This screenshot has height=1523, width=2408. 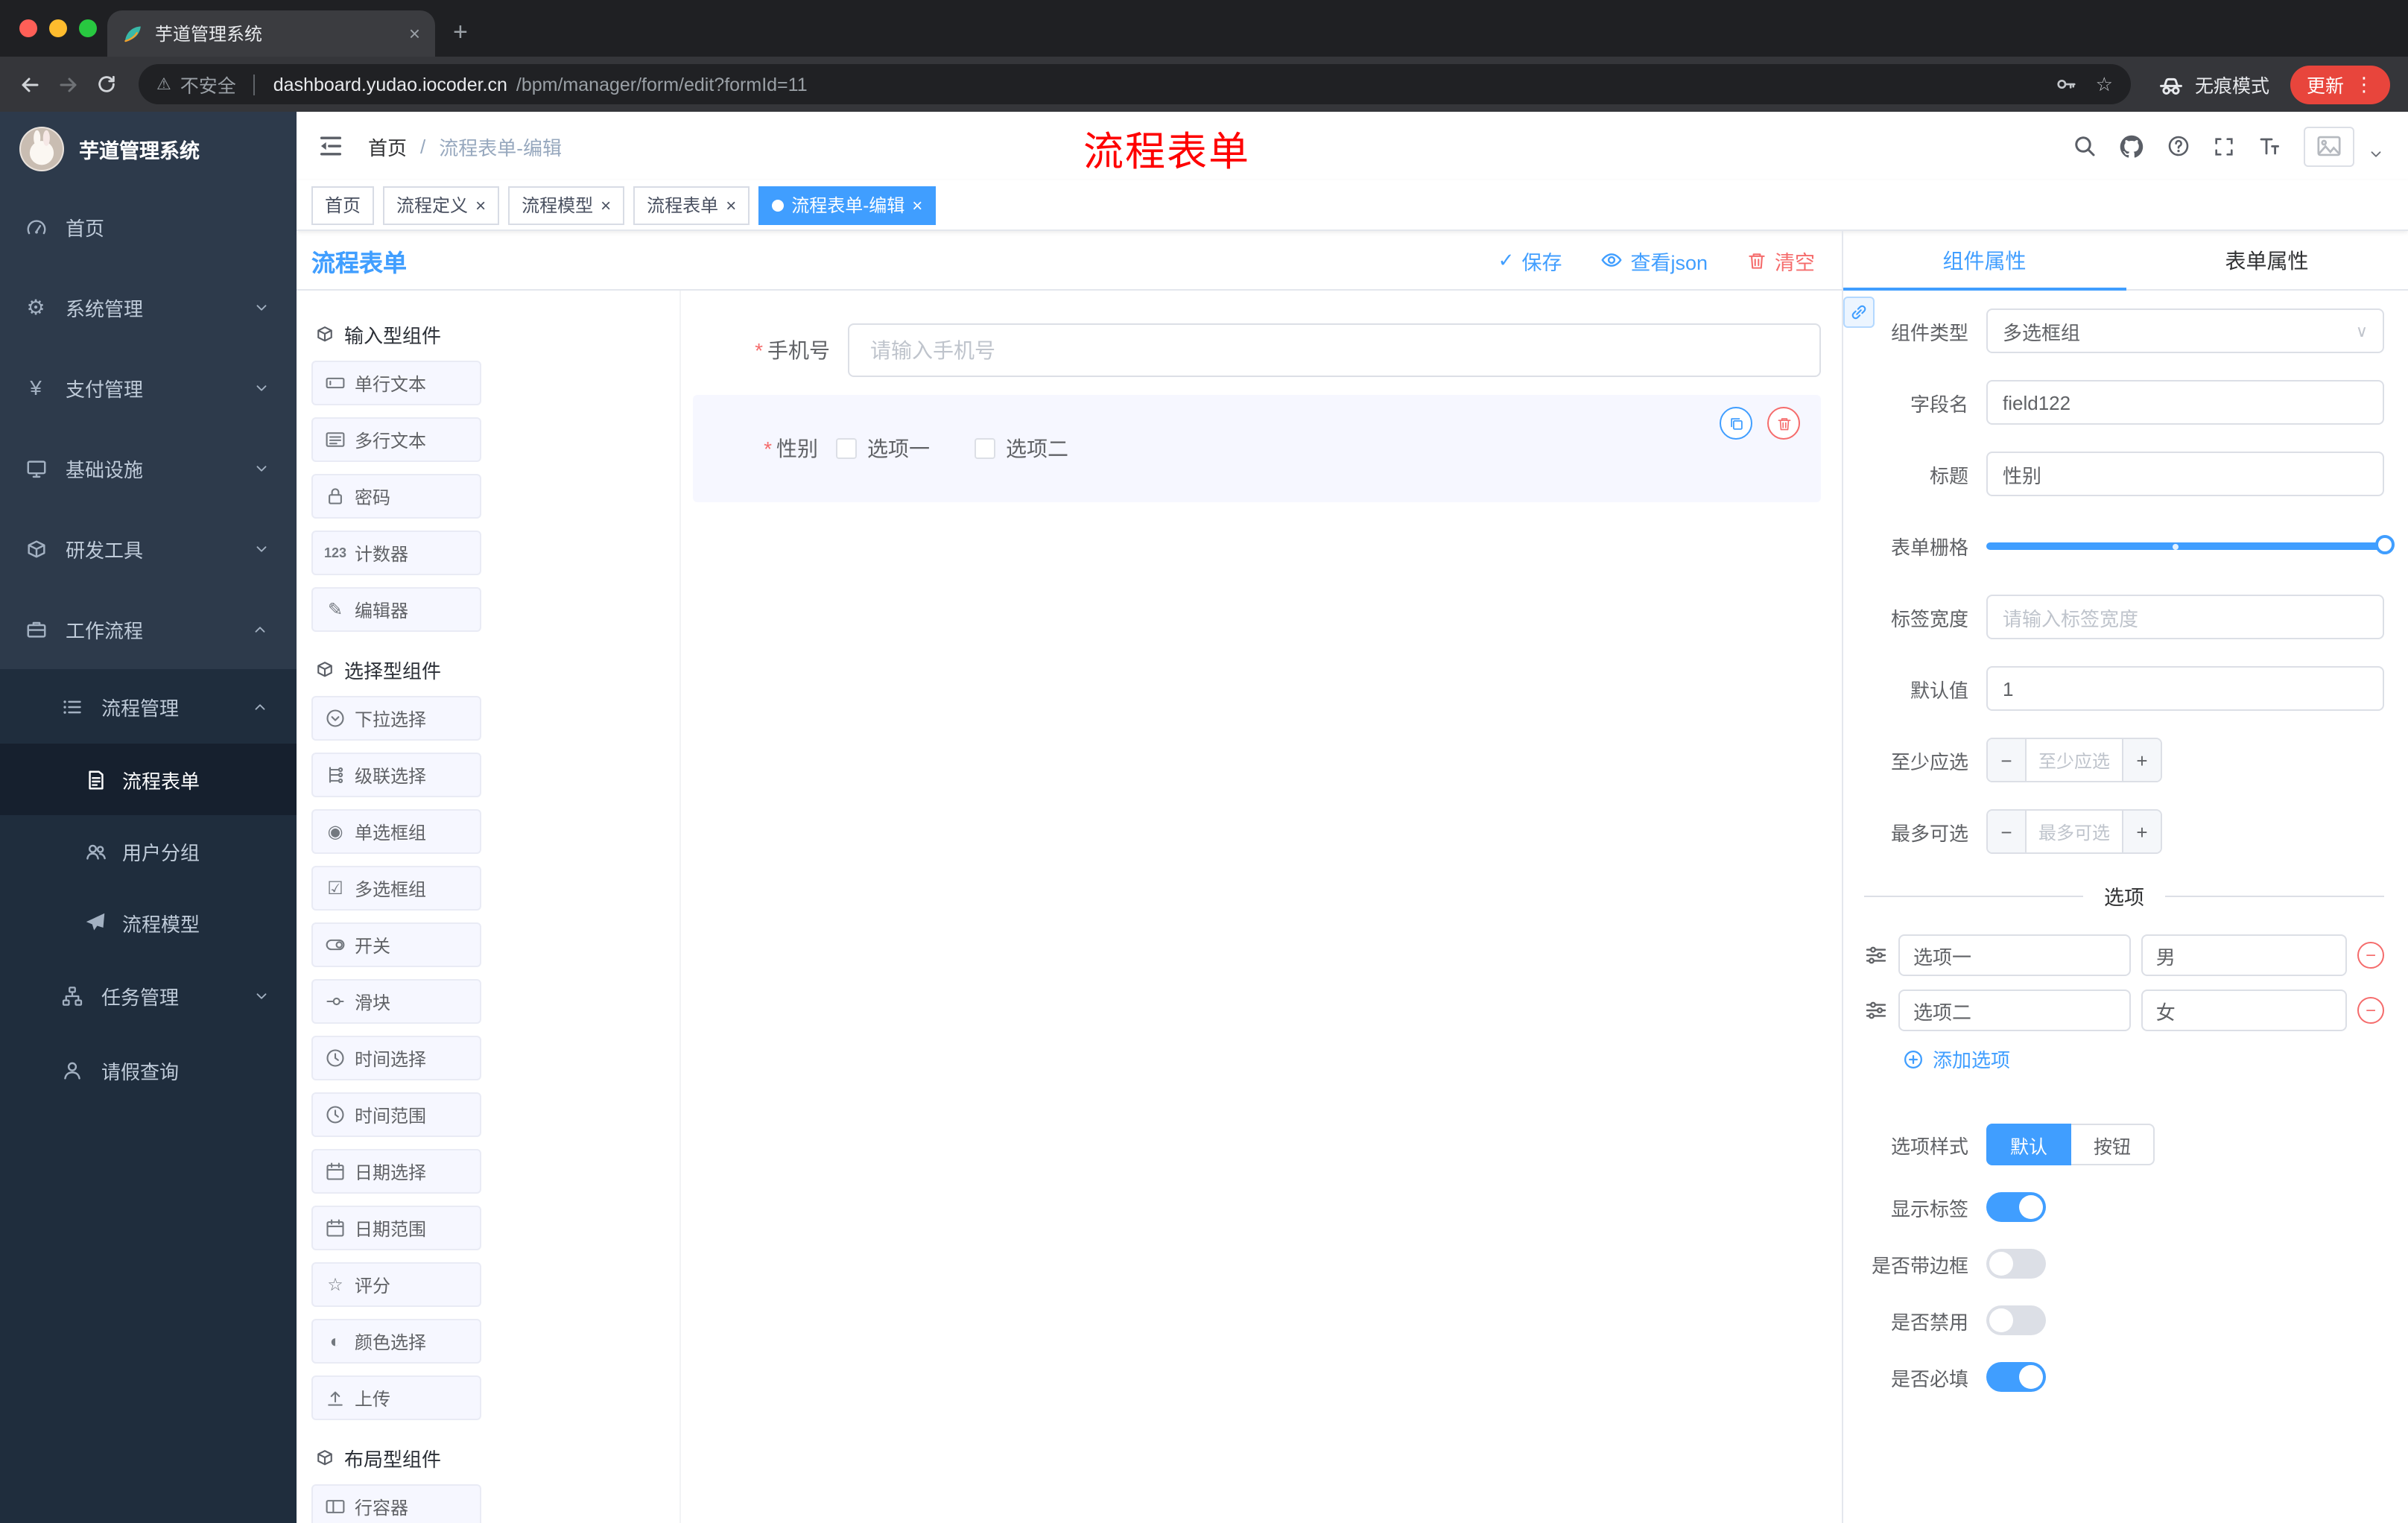 What do you see at coordinates (396, 1002) in the screenshot?
I see `palette-item-slider: 滑块` at bounding box center [396, 1002].